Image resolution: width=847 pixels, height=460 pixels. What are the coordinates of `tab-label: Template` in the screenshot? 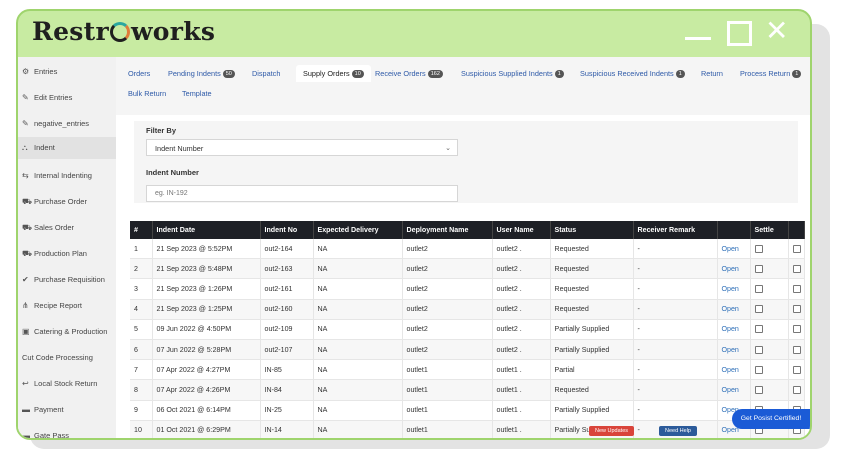 It's located at (197, 93).